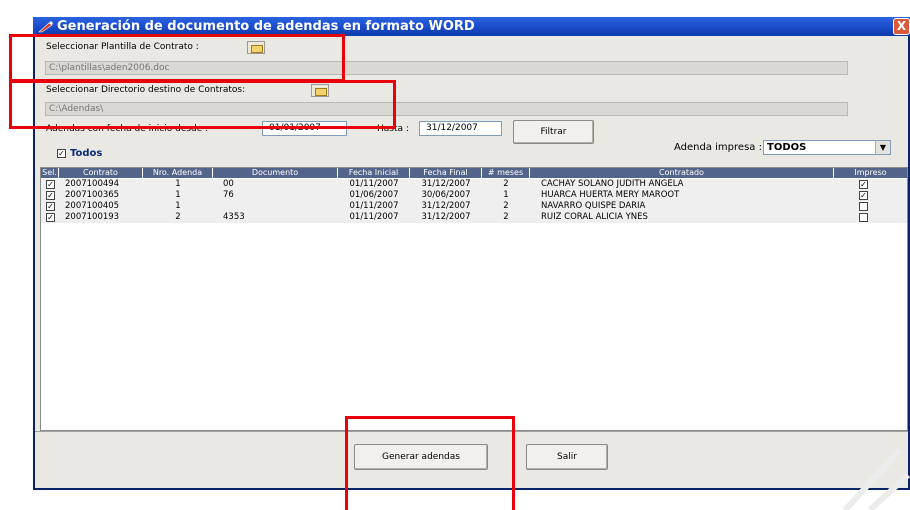 The image size is (910, 510). I want to click on adenda-impresa-label: Adenda impresa :, so click(718, 147).